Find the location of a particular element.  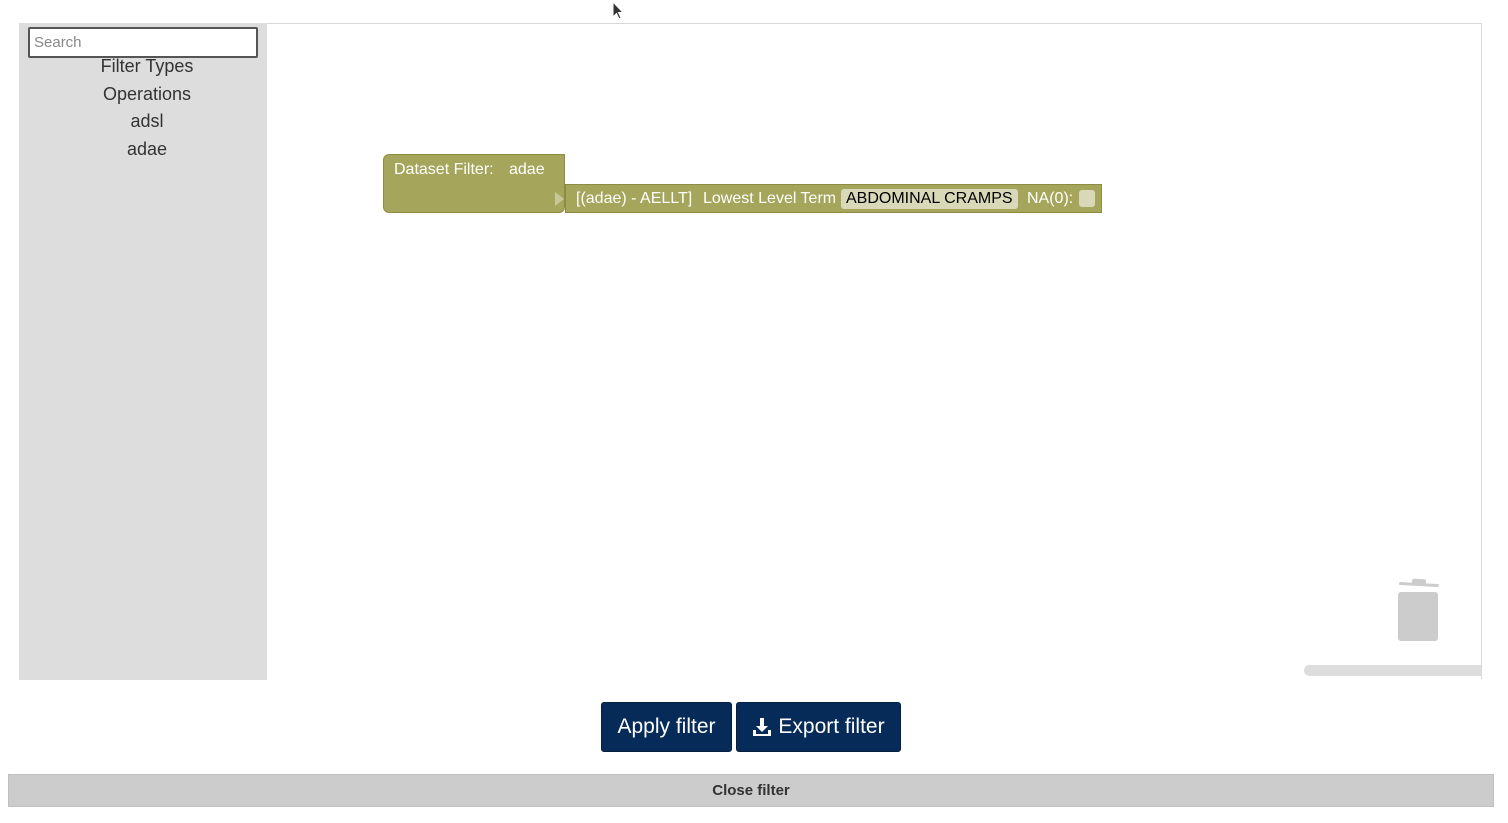

dataset-filter-dataset: adae is located at coordinates (527, 170).